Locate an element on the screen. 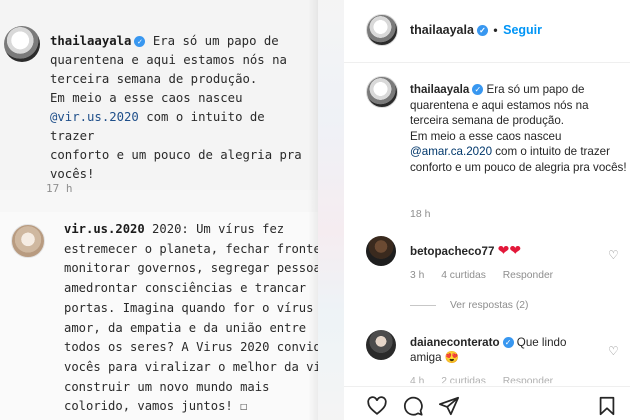 Image resolution: width=630 pixels, height=420 pixels. left-caption-line-6: conforto e um pouco de alegria pra is located at coordinates (176, 155).